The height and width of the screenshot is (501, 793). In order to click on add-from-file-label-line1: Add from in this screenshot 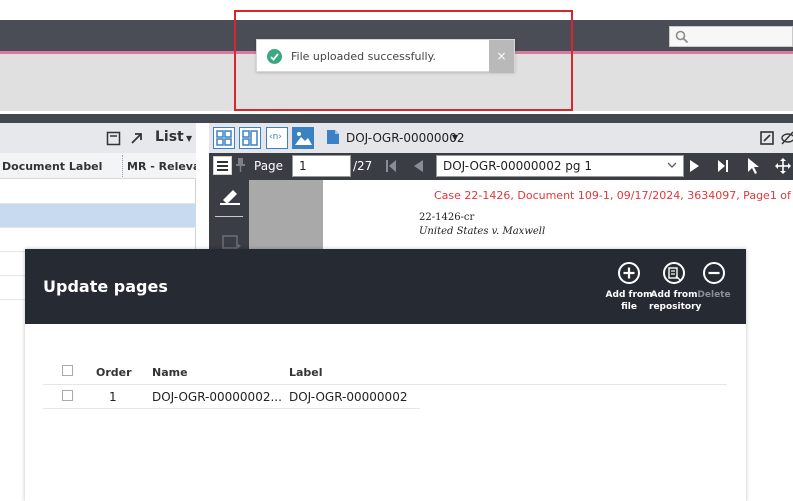, I will do `click(629, 295)`.